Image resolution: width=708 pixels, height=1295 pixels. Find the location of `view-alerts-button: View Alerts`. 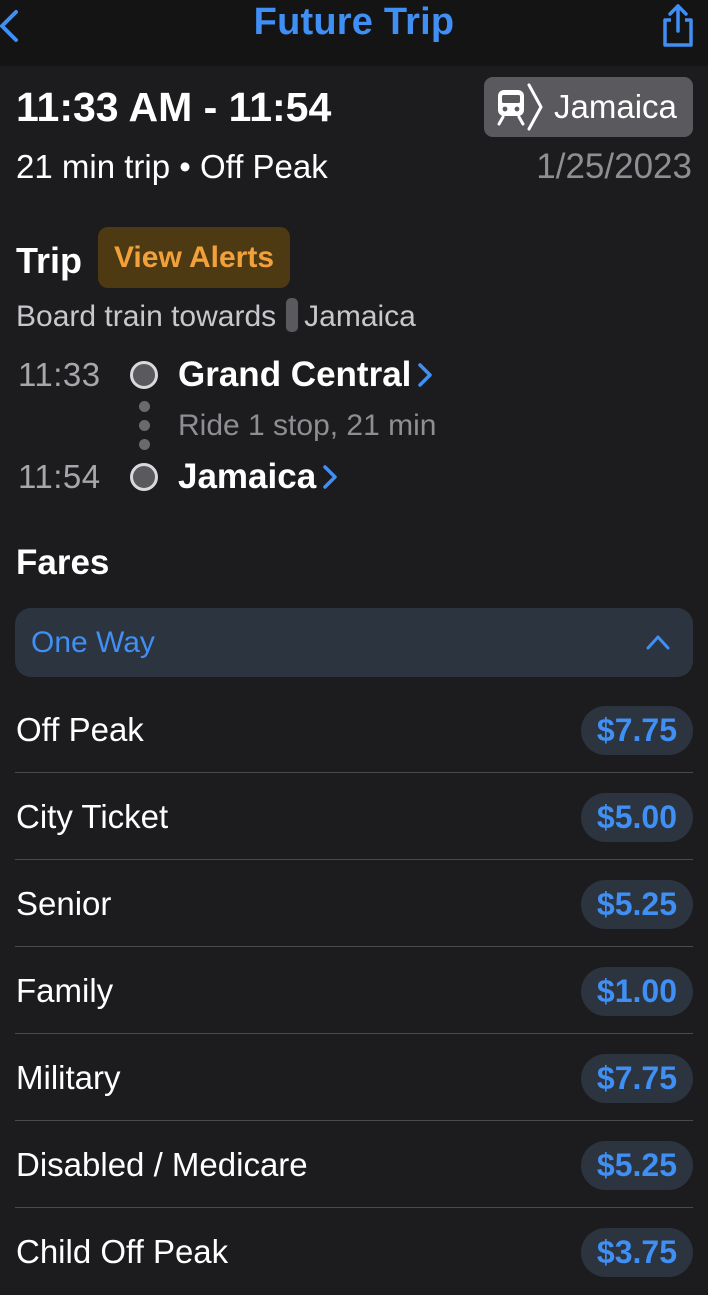

view-alerts-button: View Alerts is located at coordinates (194, 257).